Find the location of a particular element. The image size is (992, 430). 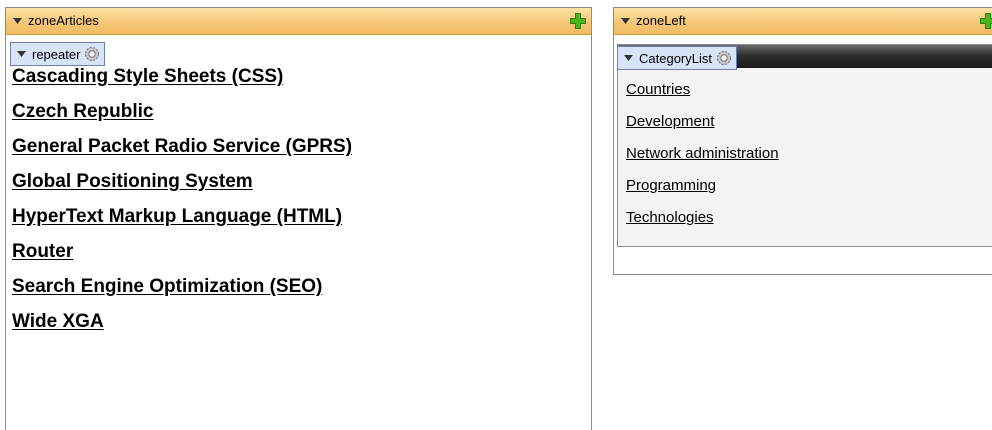

category-link: Network administration is located at coordinates (702, 161).